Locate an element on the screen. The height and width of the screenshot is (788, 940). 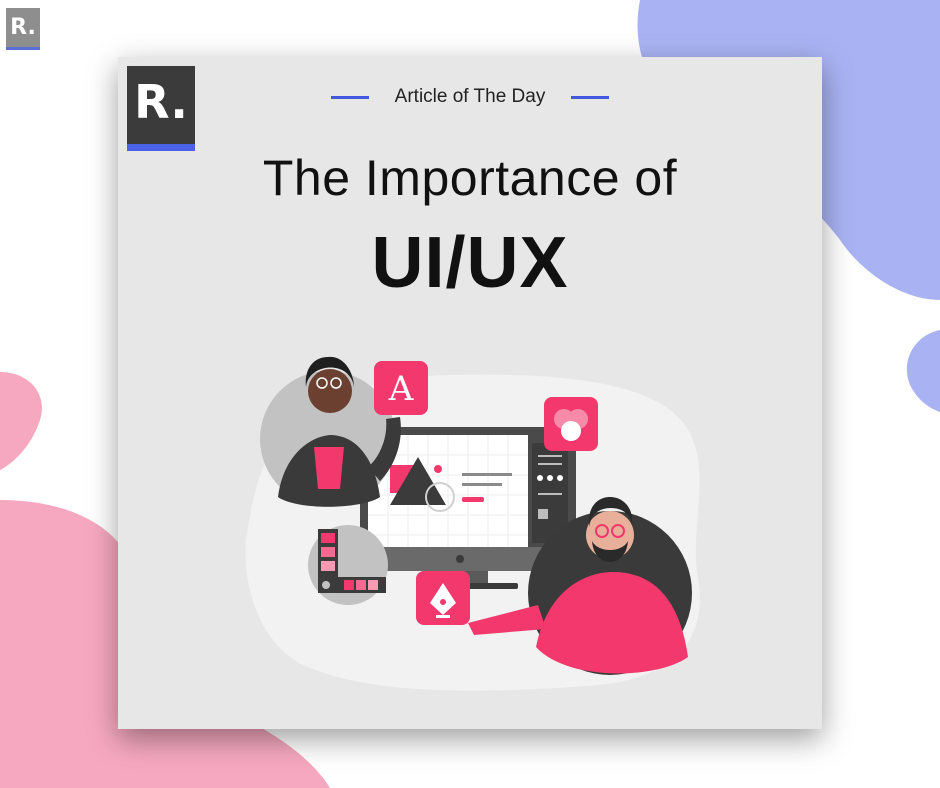
color-swatch-icon is located at coordinates (348, 565).